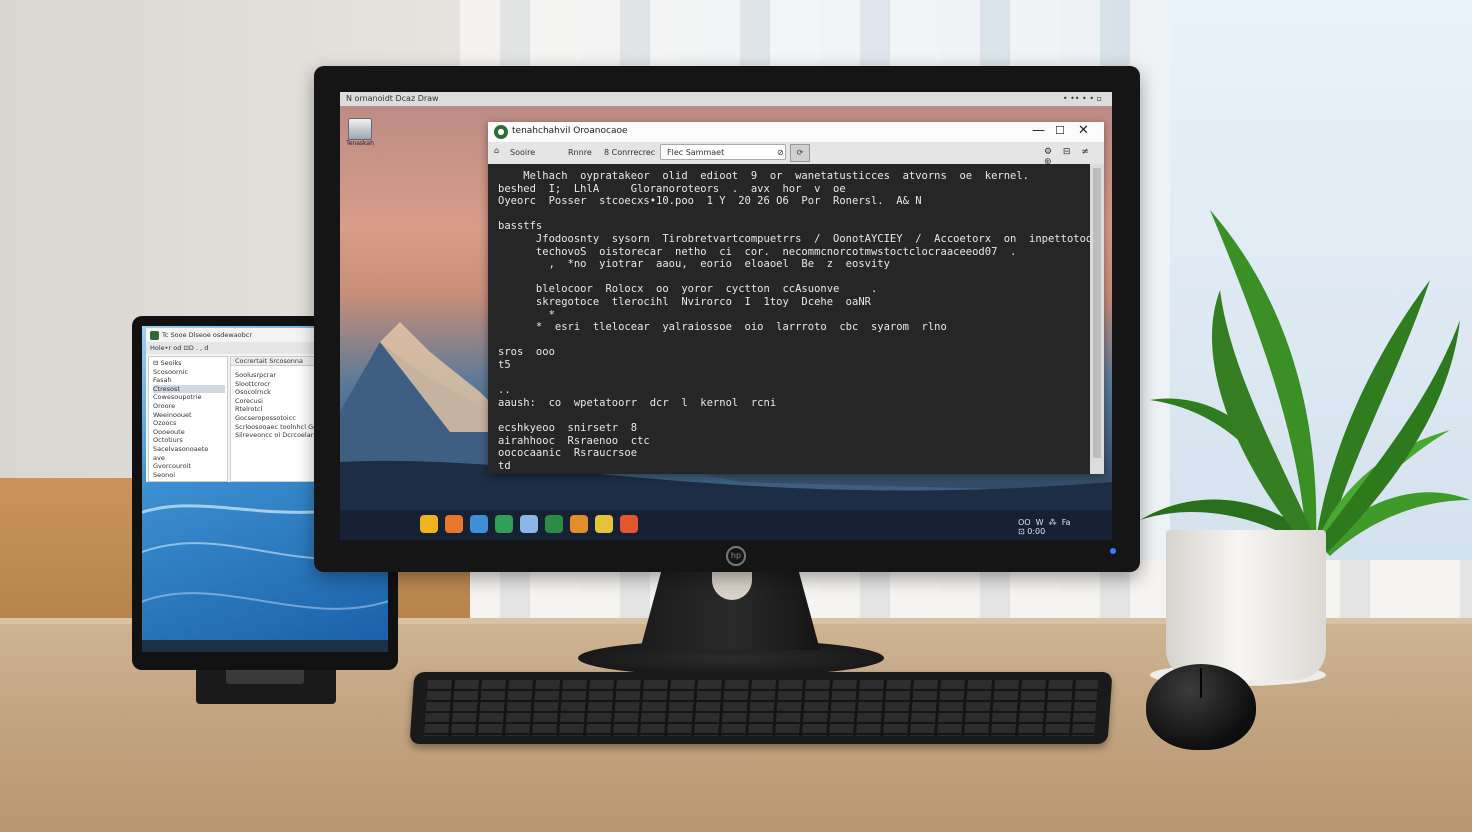 This screenshot has height=832, width=1472. What do you see at coordinates (360, 143) in the screenshot?
I see `desktop-icon-label: Tenaskah` at bounding box center [360, 143].